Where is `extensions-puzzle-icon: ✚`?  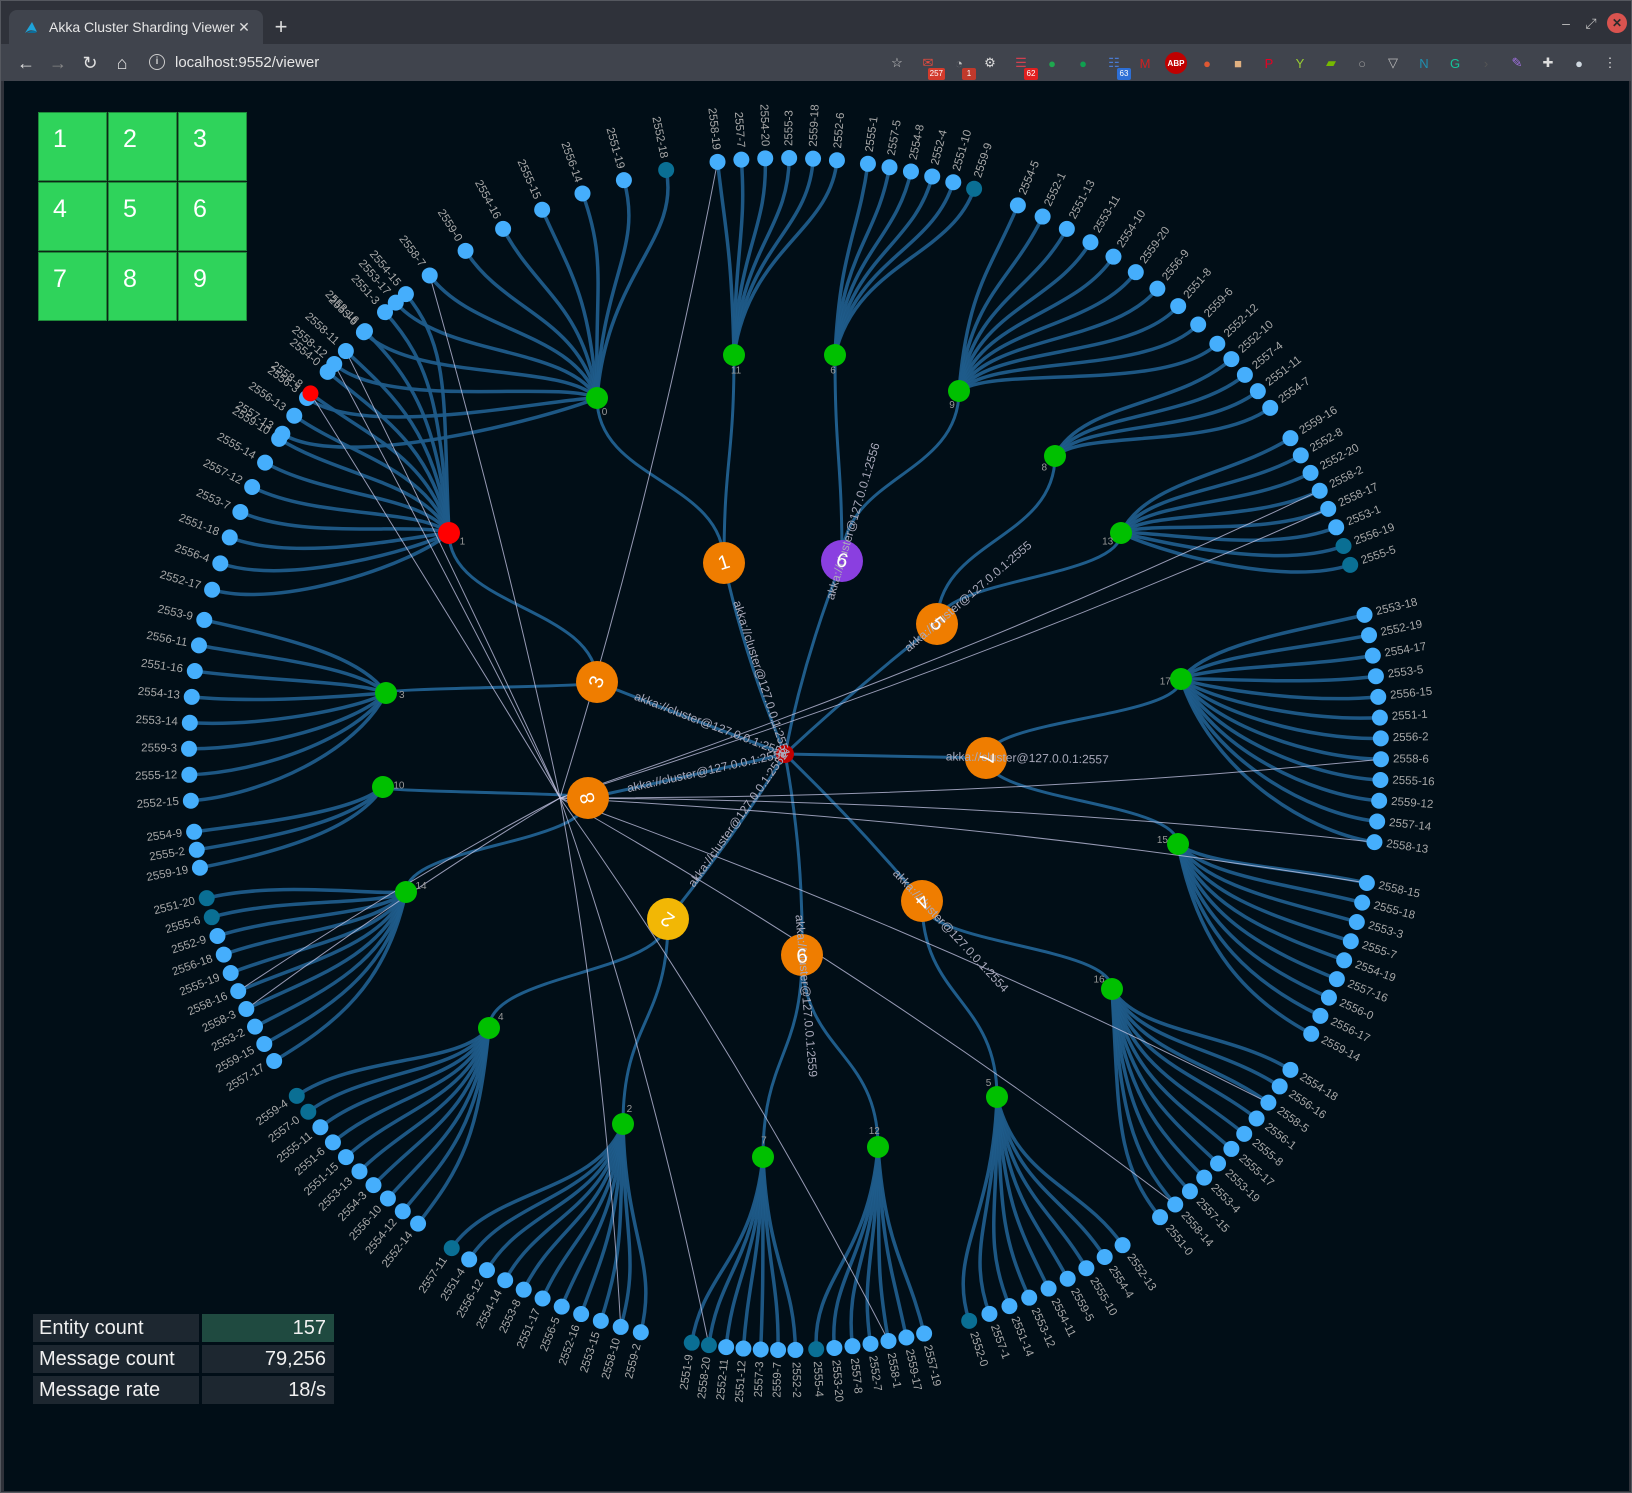
extensions-puzzle-icon: ✚ is located at coordinates (1548, 63).